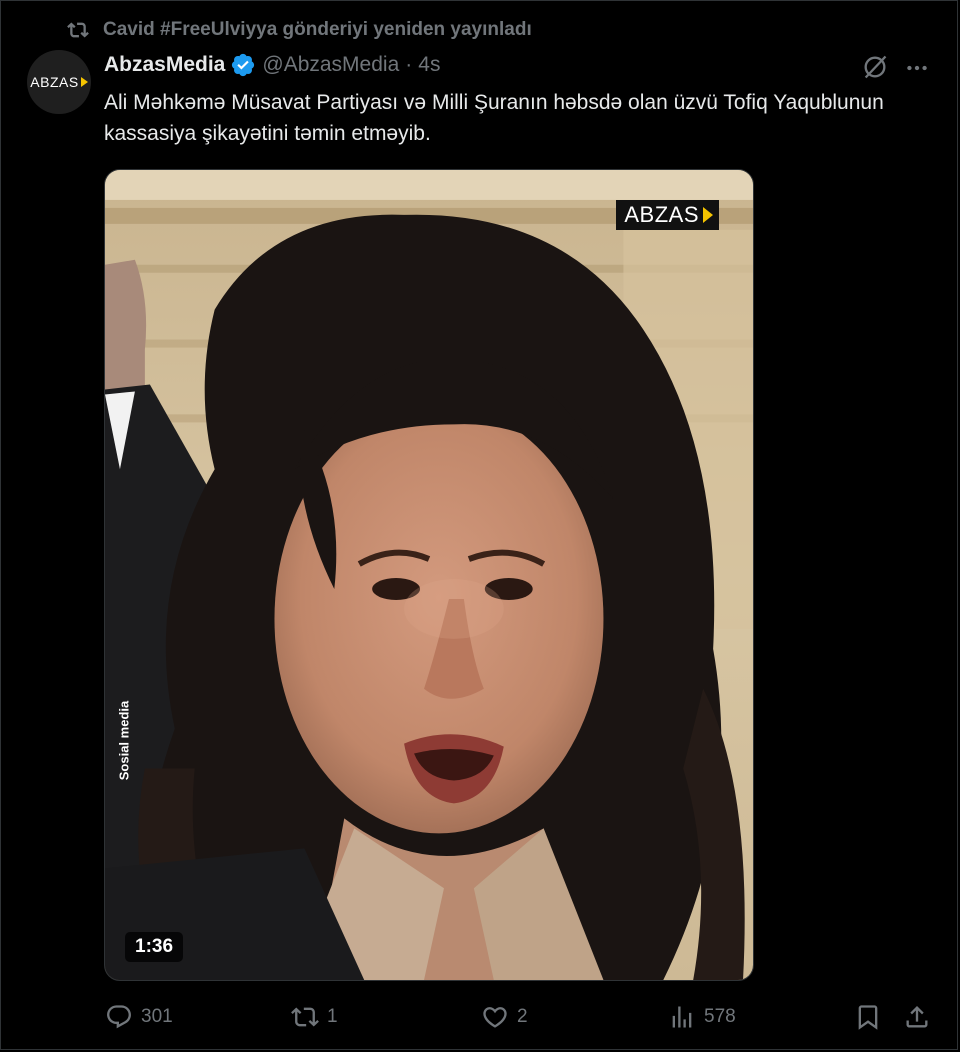 The image size is (960, 1052). I want to click on tweet-header: AbzasMedia @AbzasMedia · 4s, so click(272, 65).